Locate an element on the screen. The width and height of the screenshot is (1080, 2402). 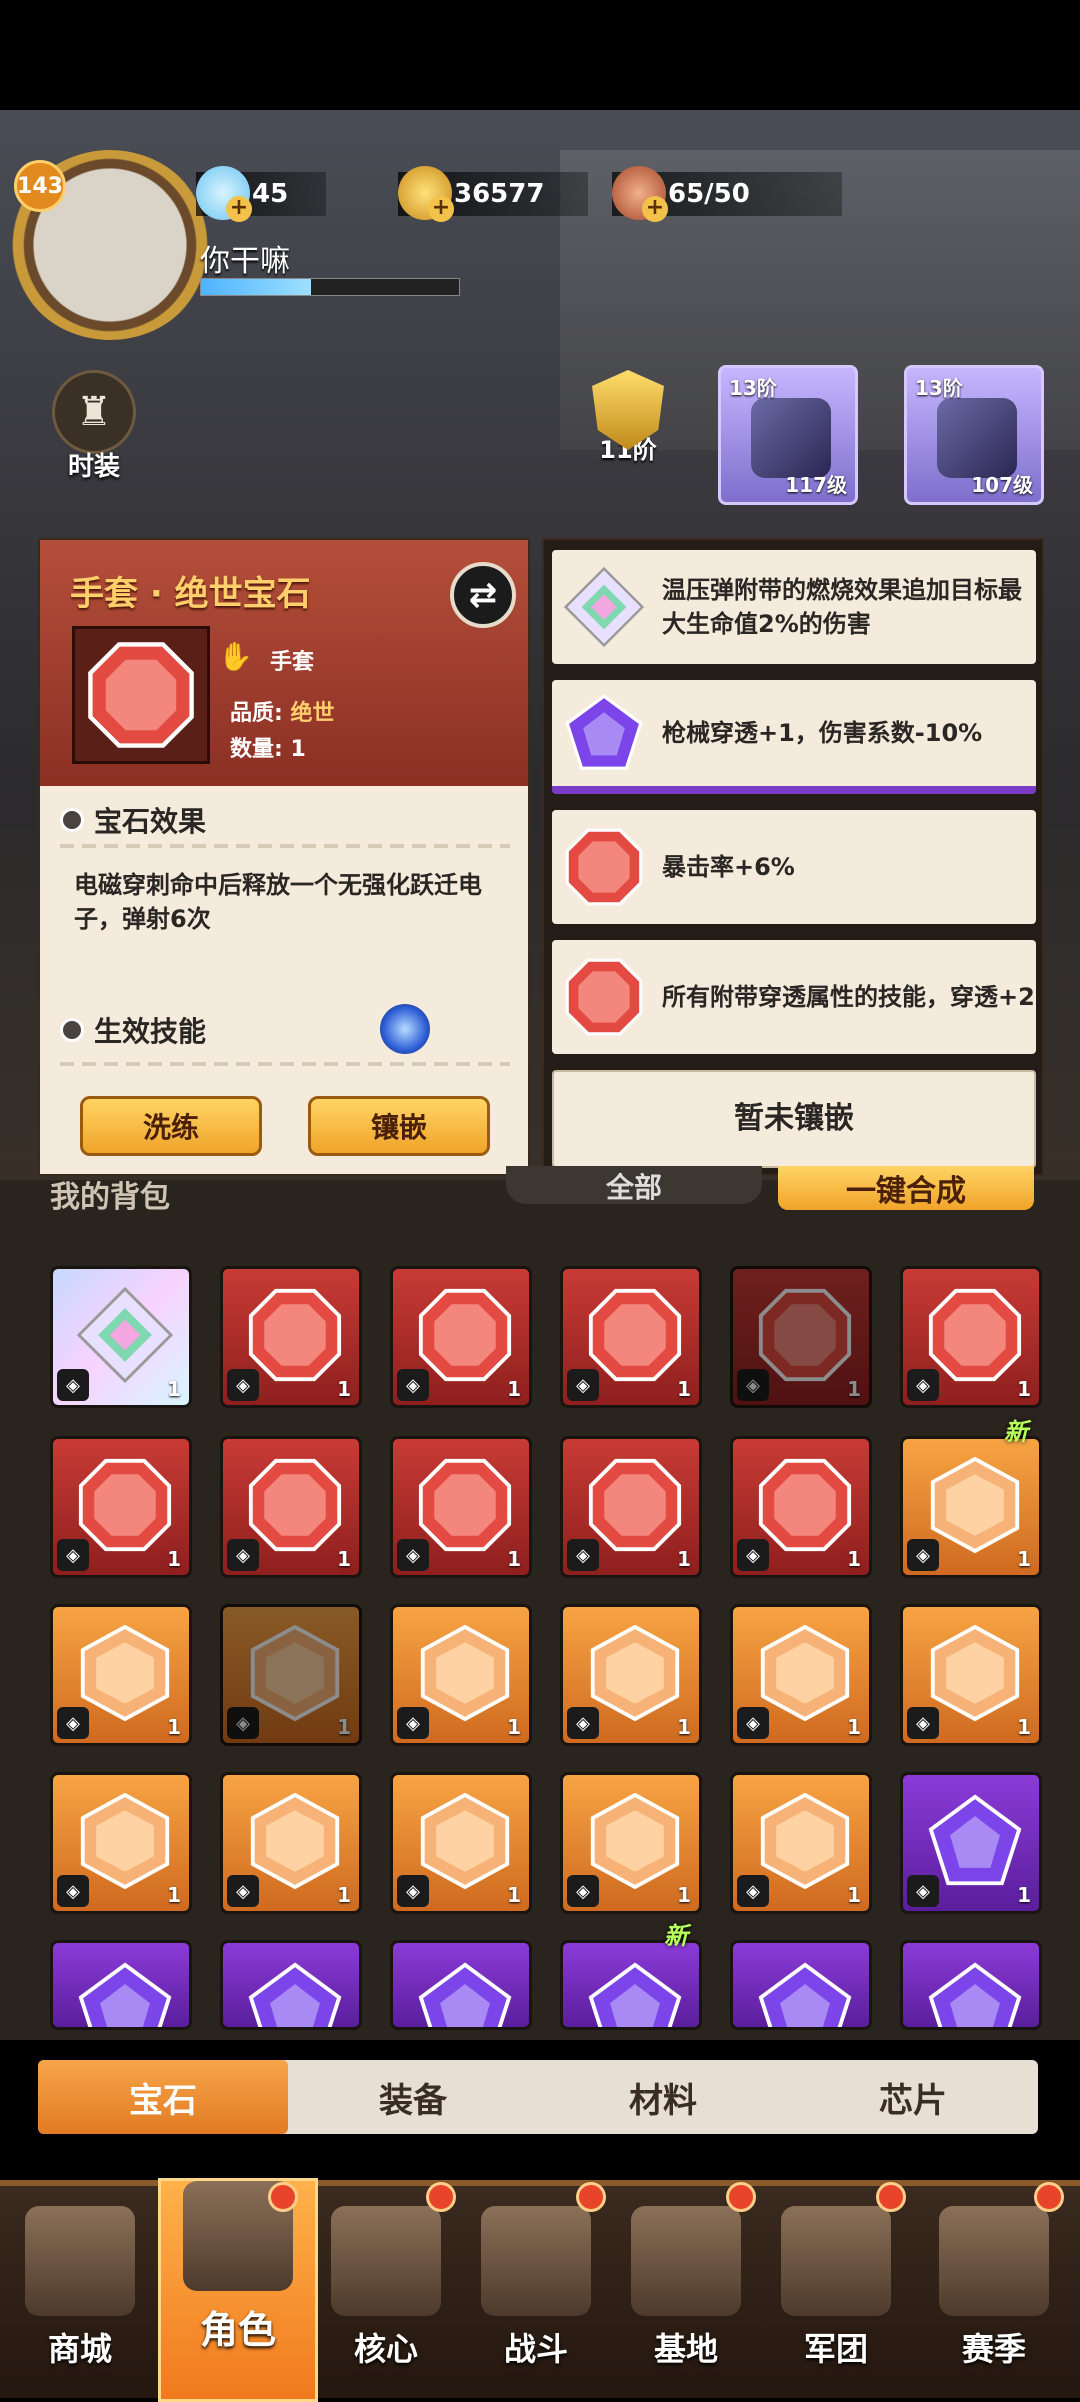
fashion-button: ♜ 时装 is located at coordinates (94, 426).